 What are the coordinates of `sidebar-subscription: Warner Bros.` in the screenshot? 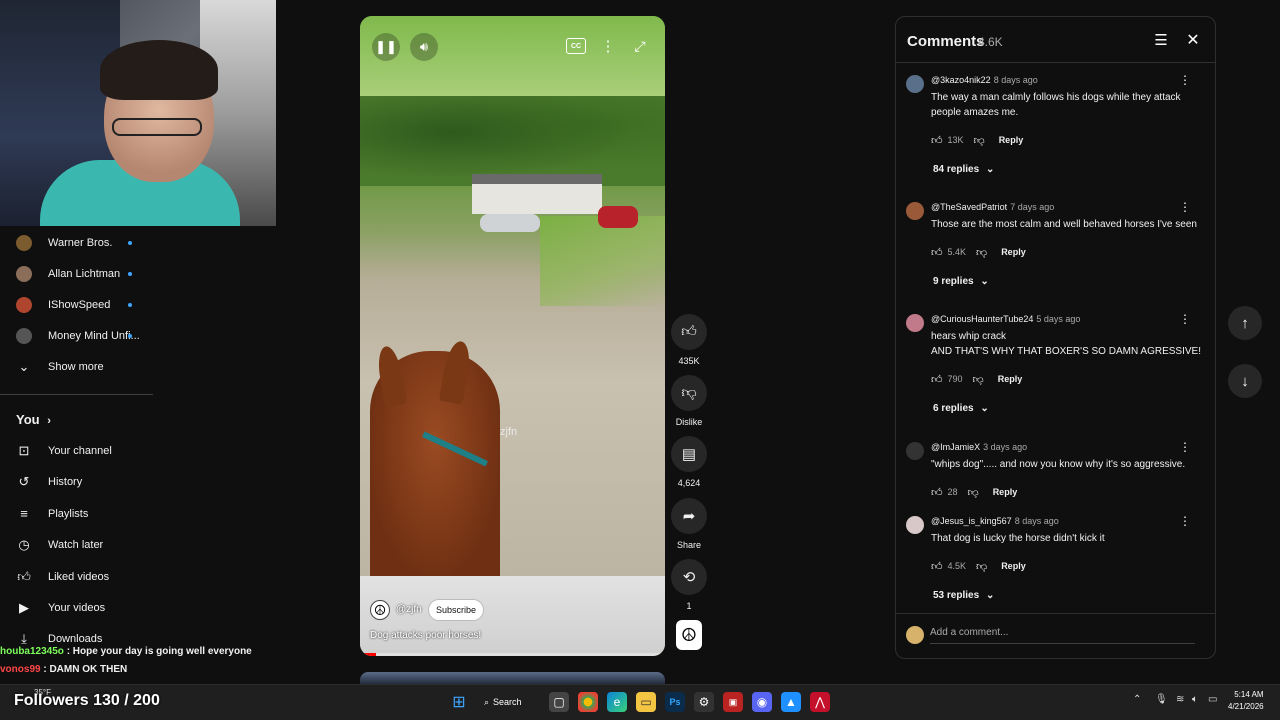 It's located at (137, 243).